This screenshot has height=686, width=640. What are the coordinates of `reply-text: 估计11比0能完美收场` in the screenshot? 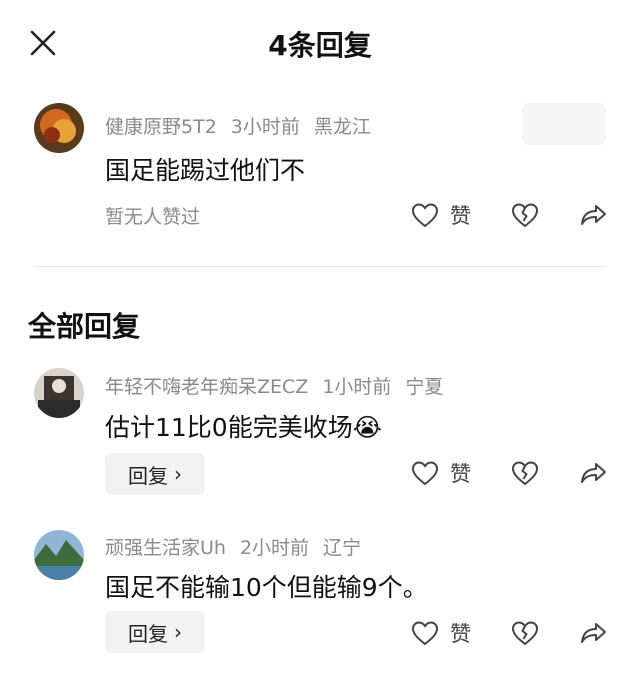 It's located at (229, 427).